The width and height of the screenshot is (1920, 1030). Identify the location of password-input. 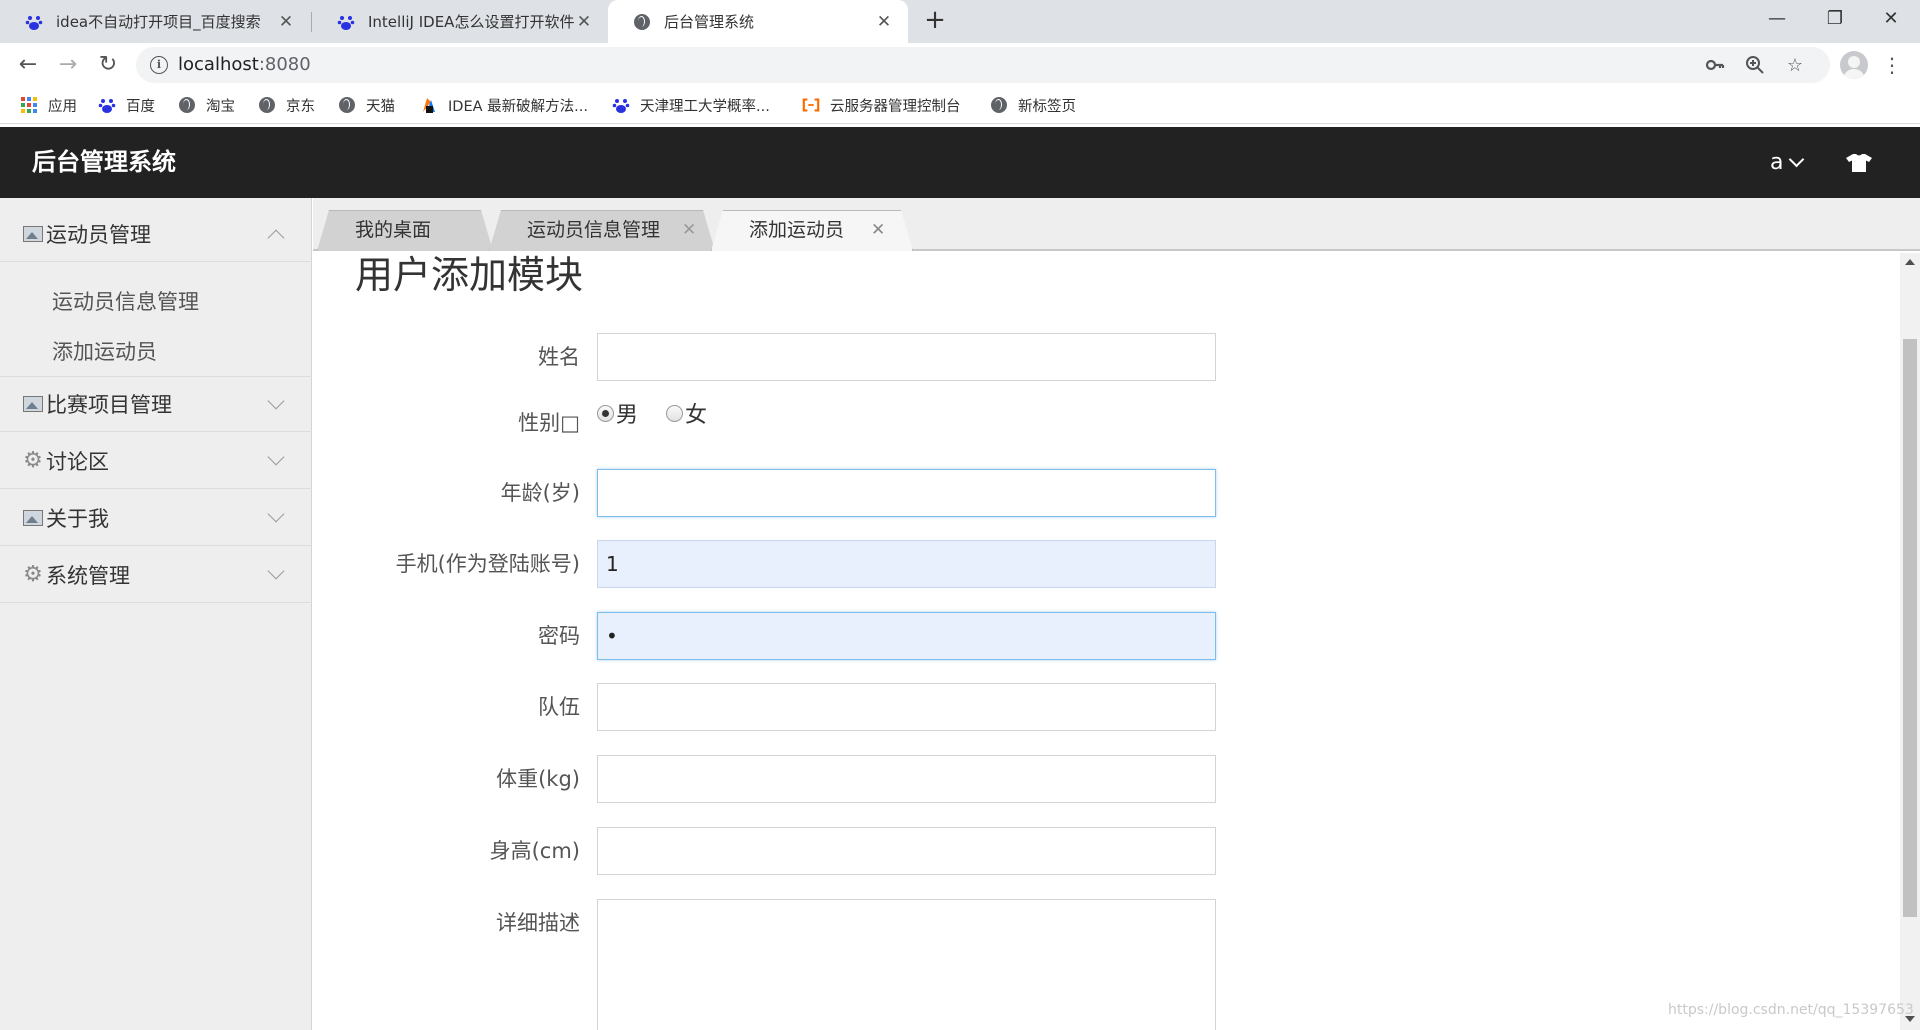
(906, 636).